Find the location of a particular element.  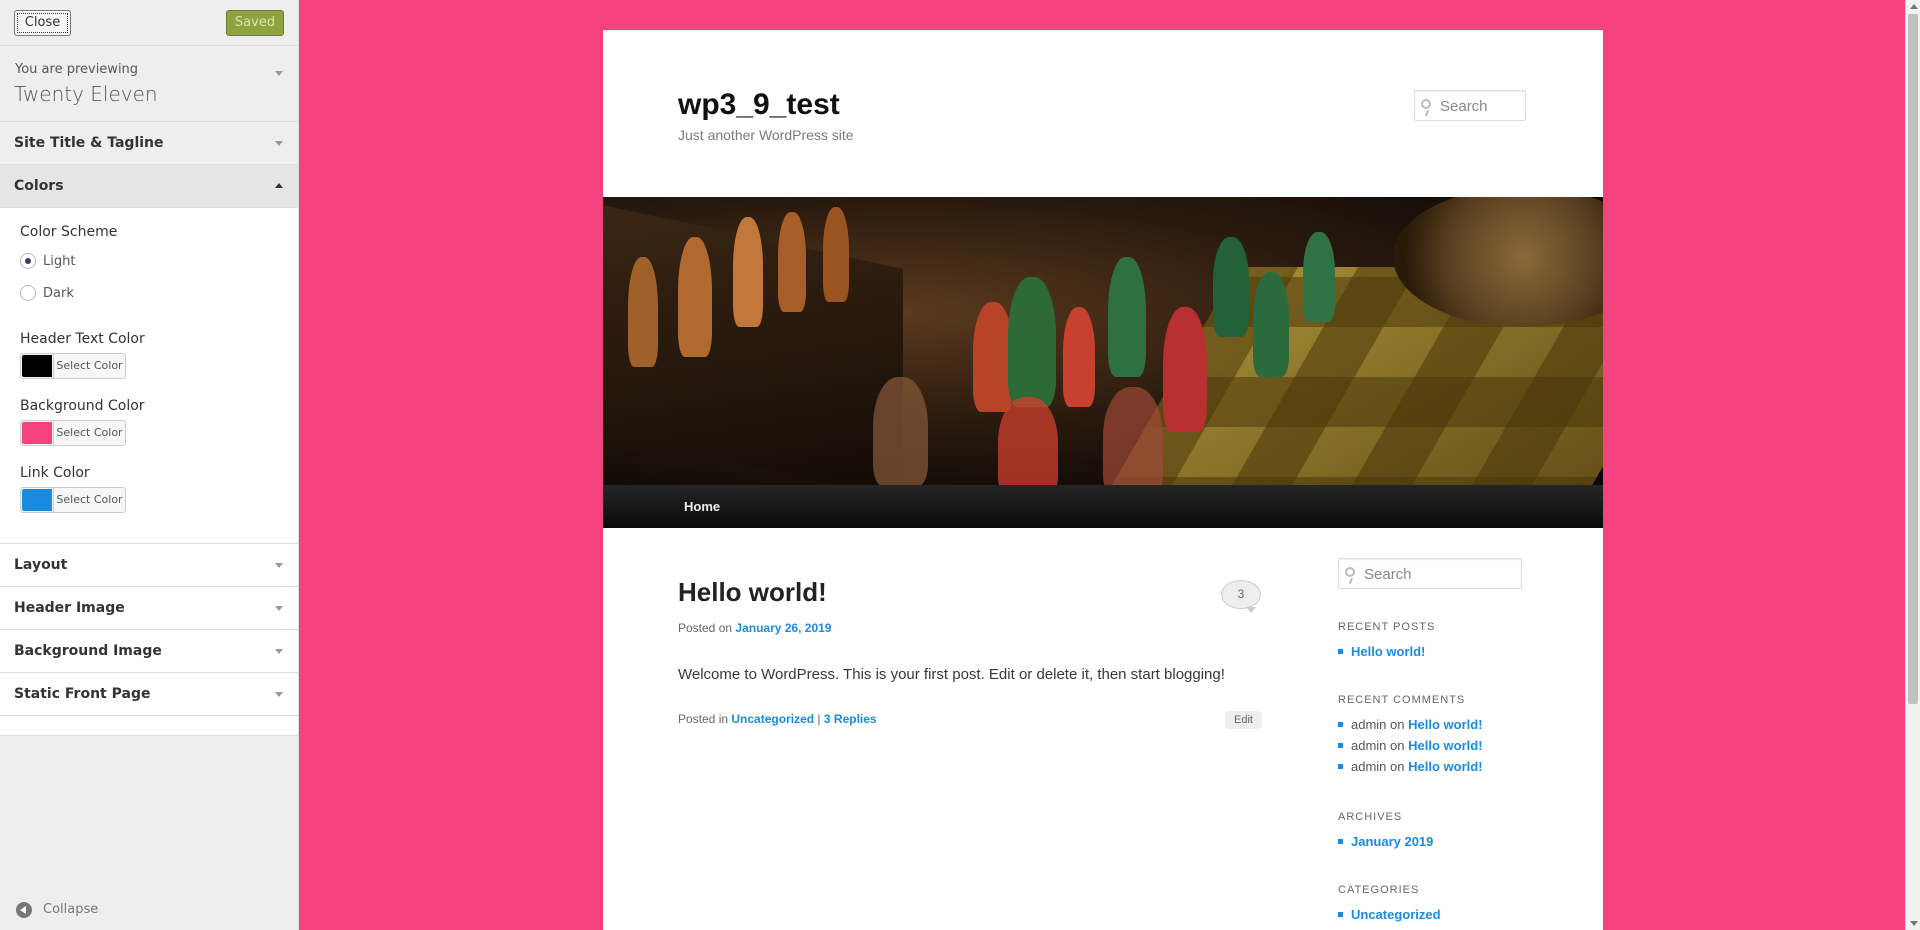

collapse-label: Collapse is located at coordinates (70, 909).